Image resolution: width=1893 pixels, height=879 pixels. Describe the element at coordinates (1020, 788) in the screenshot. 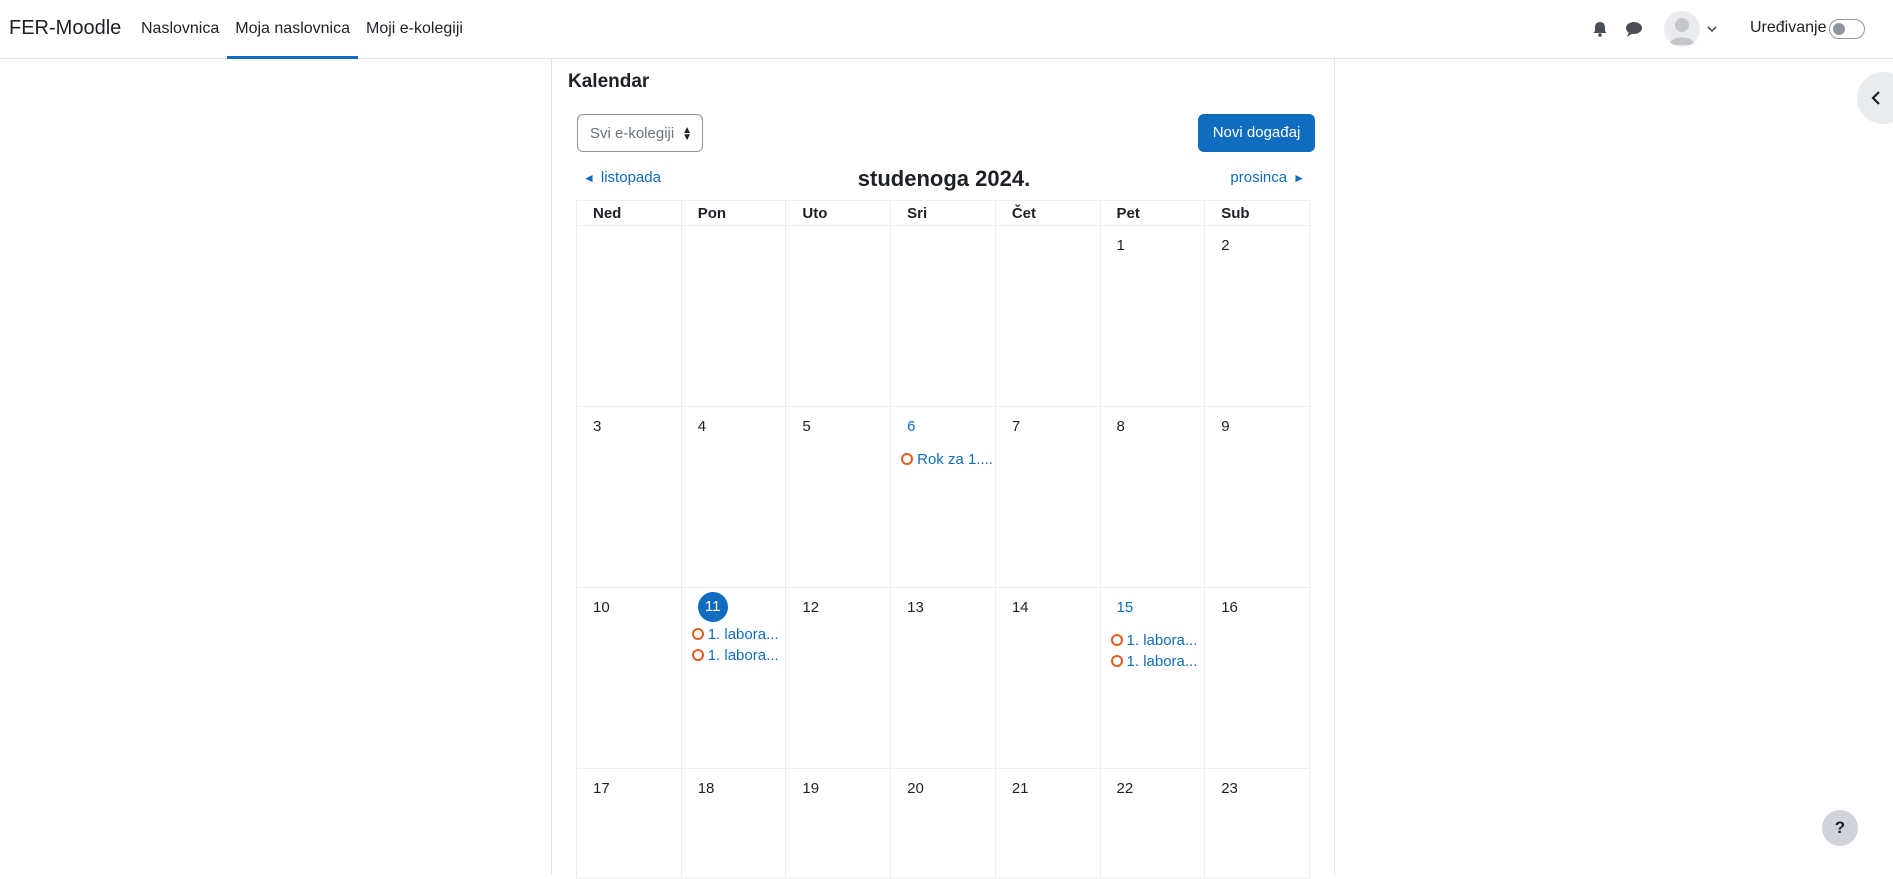

I see `day-number: 21` at that location.